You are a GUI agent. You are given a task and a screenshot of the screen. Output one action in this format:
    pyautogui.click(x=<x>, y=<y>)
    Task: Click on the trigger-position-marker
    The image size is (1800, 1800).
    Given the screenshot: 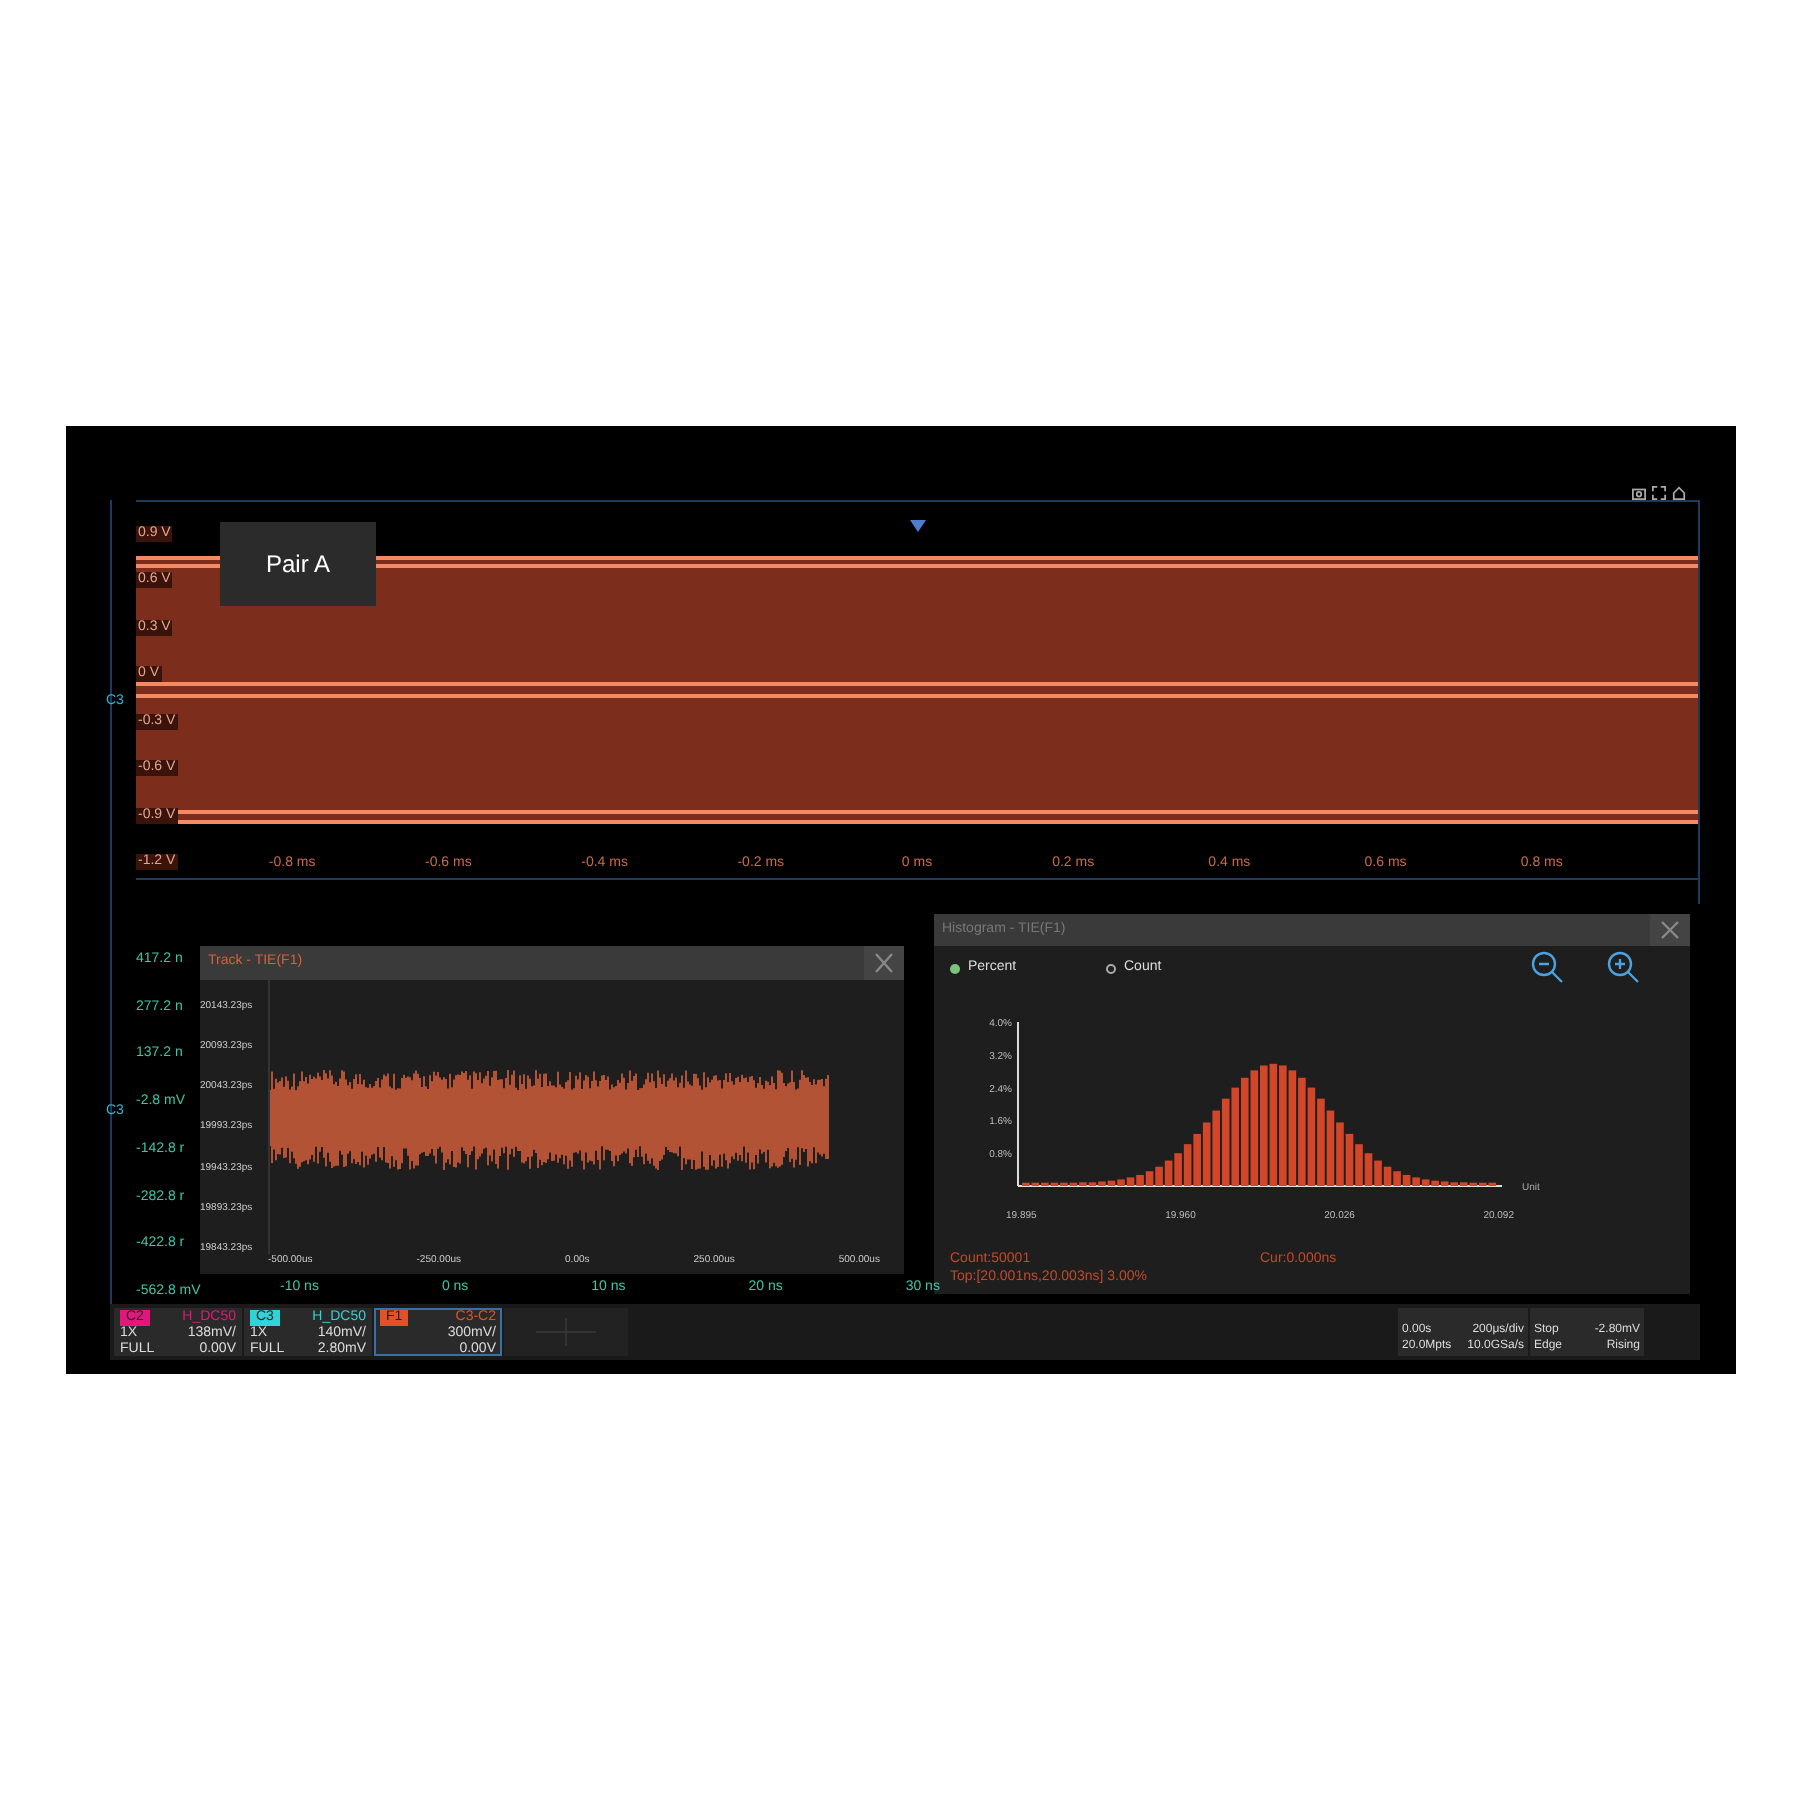 What is the action you would take?
    pyautogui.click(x=918, y=526)
    